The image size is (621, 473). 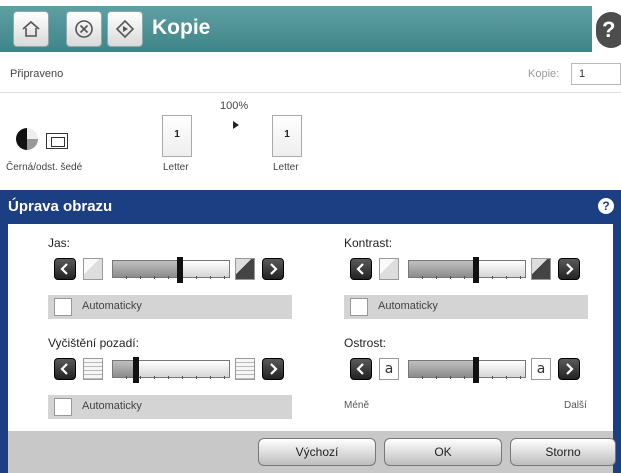 What do you see at coordinates (317, 452) in the screenshot?
I see `default-button: Výchozí` at bounding box center [317, 452].